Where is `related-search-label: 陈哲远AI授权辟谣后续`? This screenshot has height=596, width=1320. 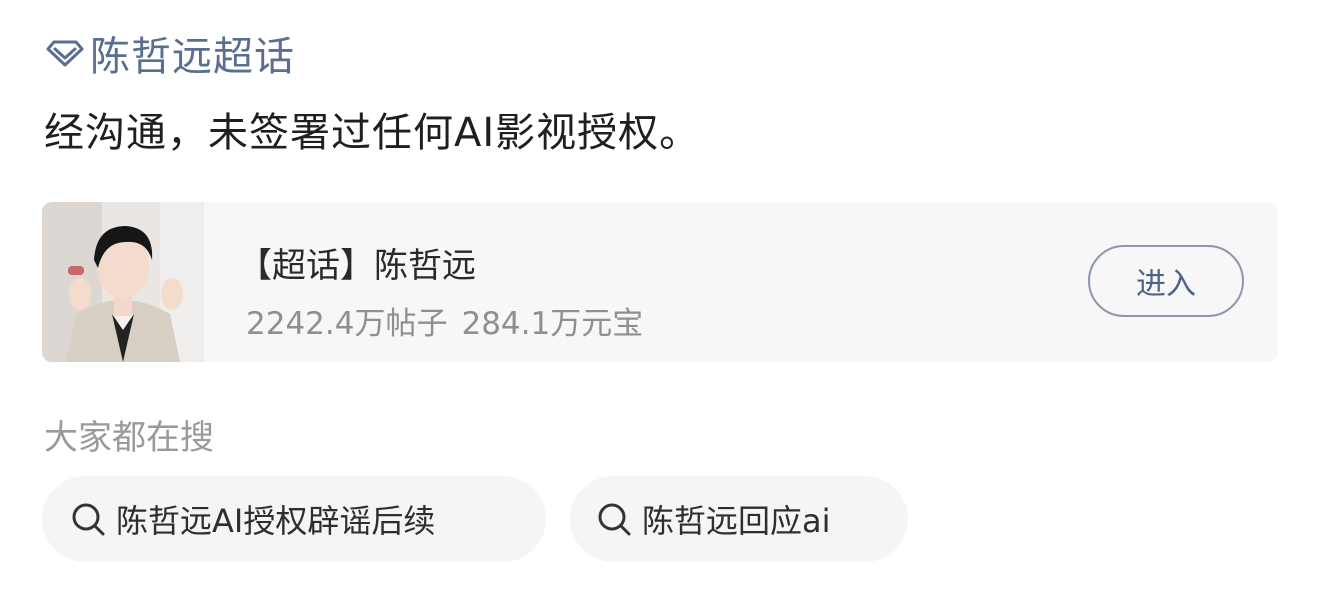 related-search-label: 陈哲远AI授权辟谣后续 is located at coordinates (276, 521).